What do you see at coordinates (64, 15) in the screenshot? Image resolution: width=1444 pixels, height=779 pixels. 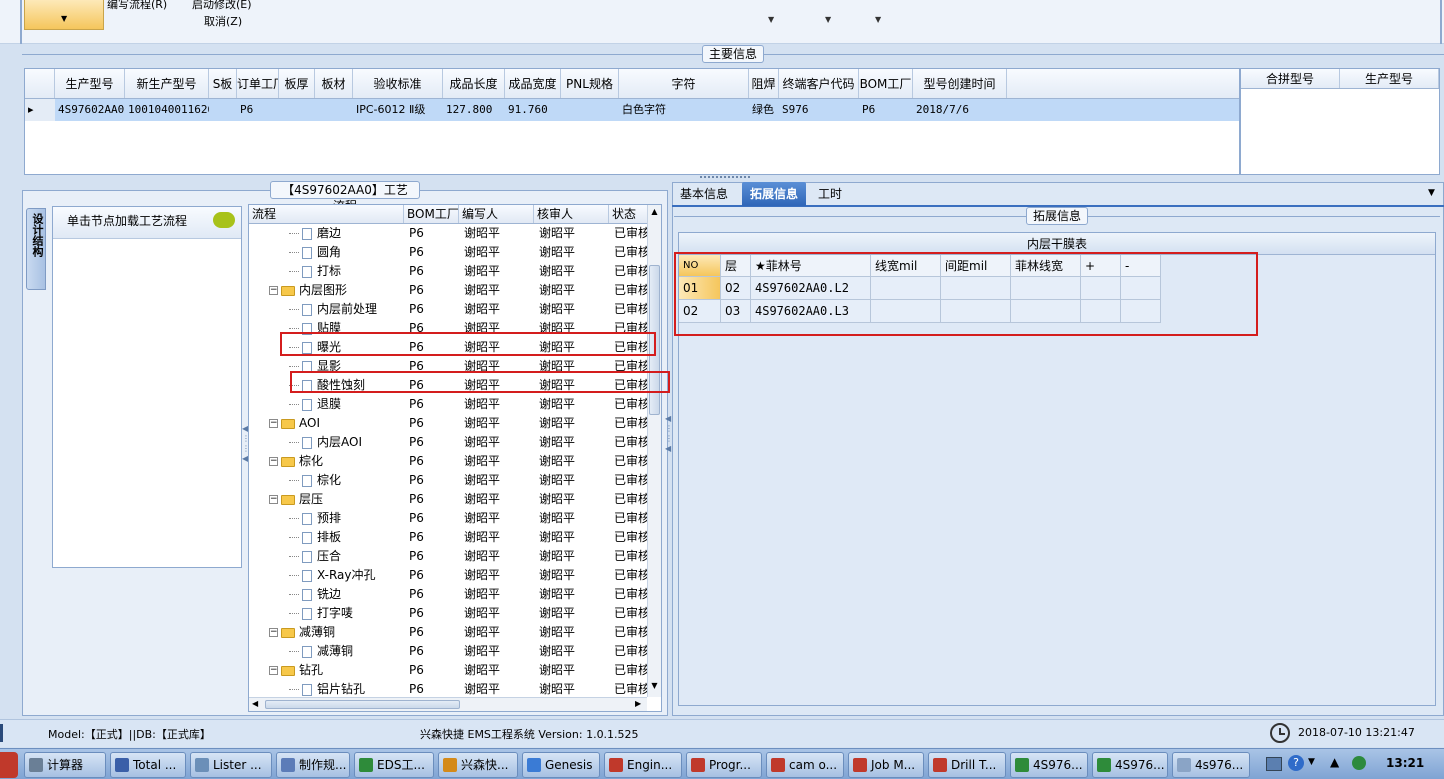 I see `toolbar-dropdown-button: ▼` at bounding box center [64, 15].